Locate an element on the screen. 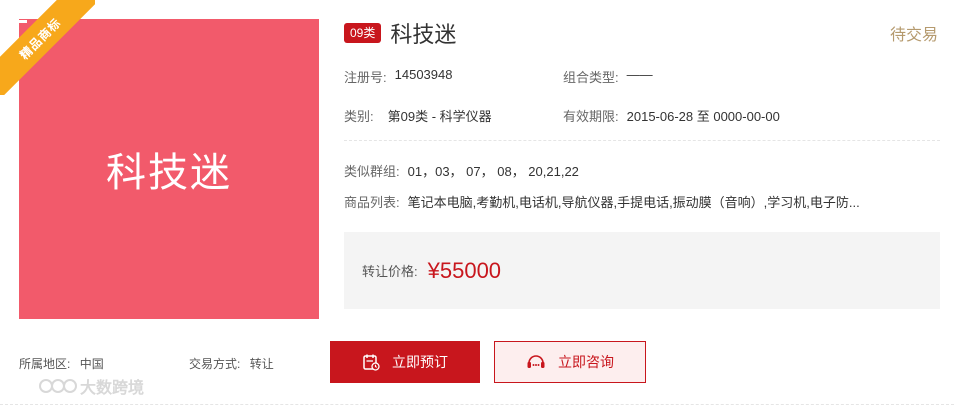 The width and height of the screenshot is (954, 405). combo-value: —— is located at coordinates (639, 74).